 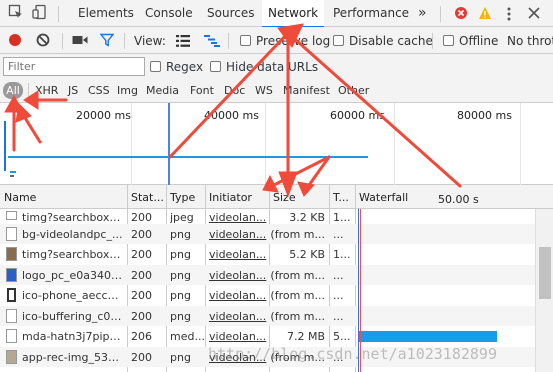 What do you see at coordinates (305, 336) in the screenshot?
I see `request-size: 7.2 MB` at bounding box center [305, 336].